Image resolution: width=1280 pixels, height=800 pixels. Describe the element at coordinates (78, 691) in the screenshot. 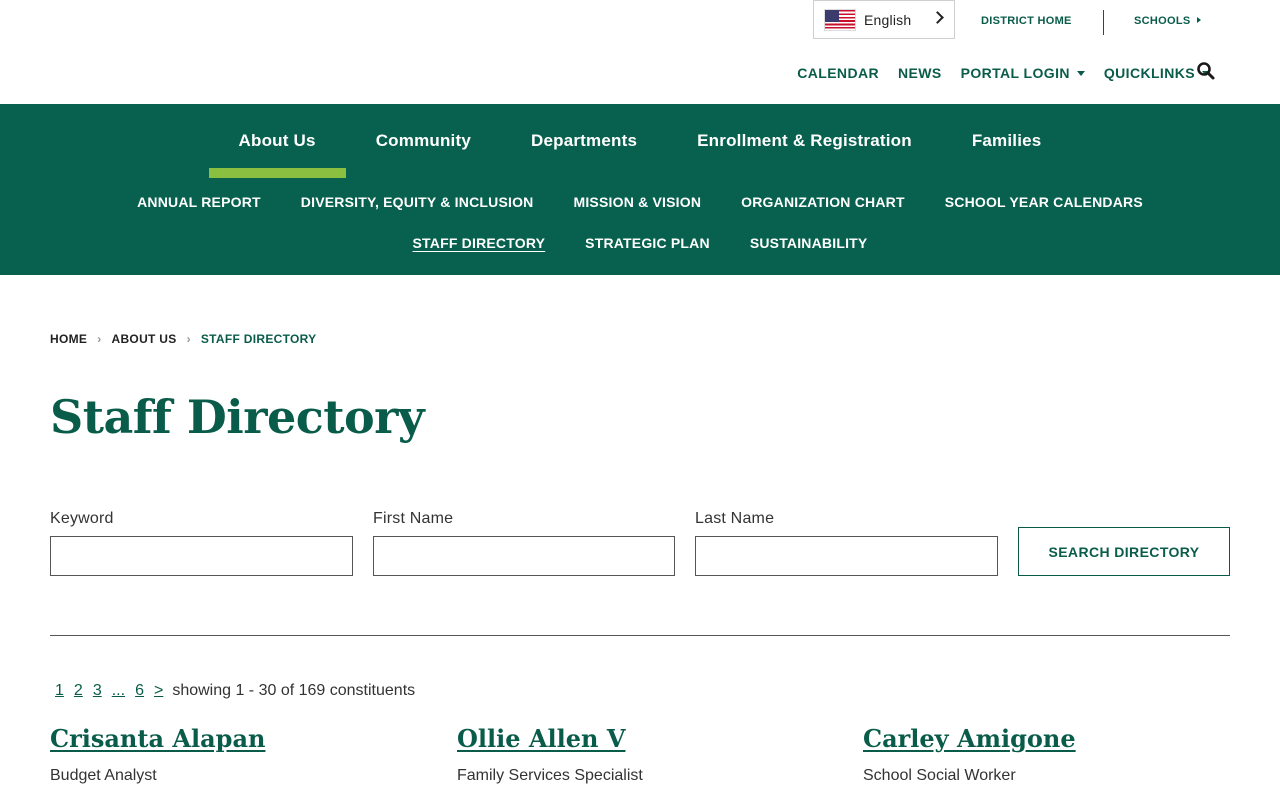

I see `pagination-page-2: 2` at that location.